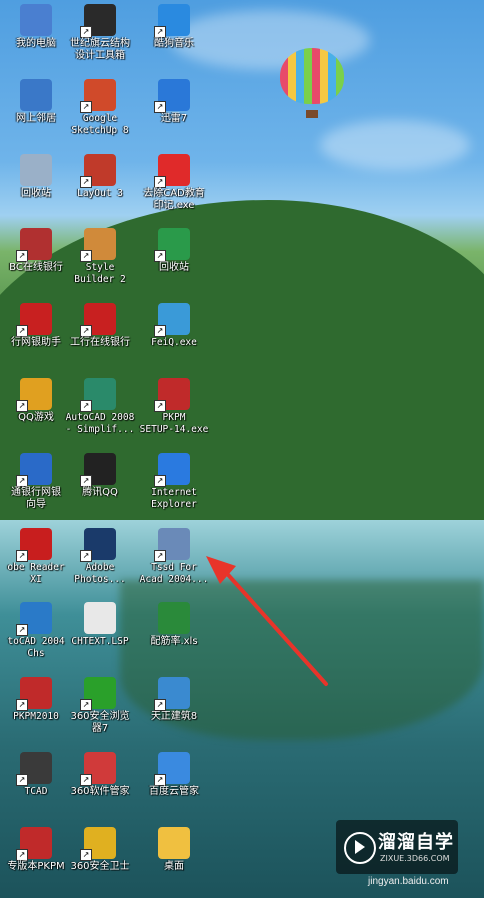 This screenshot has height=899, width=484. Describe the element at coordinates (416, 842) in the screenshot. I see `watermark-brand: 溜溜自学` at that location.